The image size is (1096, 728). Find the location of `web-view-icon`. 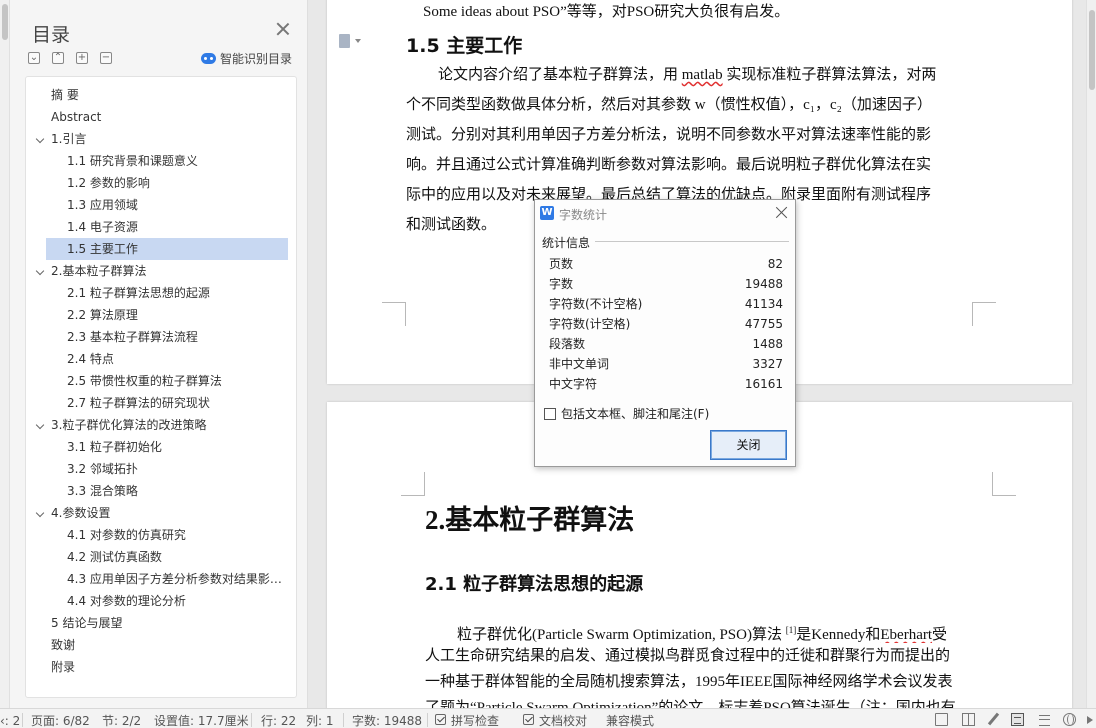

web-view-icon is located at coordinates (1069, 719).